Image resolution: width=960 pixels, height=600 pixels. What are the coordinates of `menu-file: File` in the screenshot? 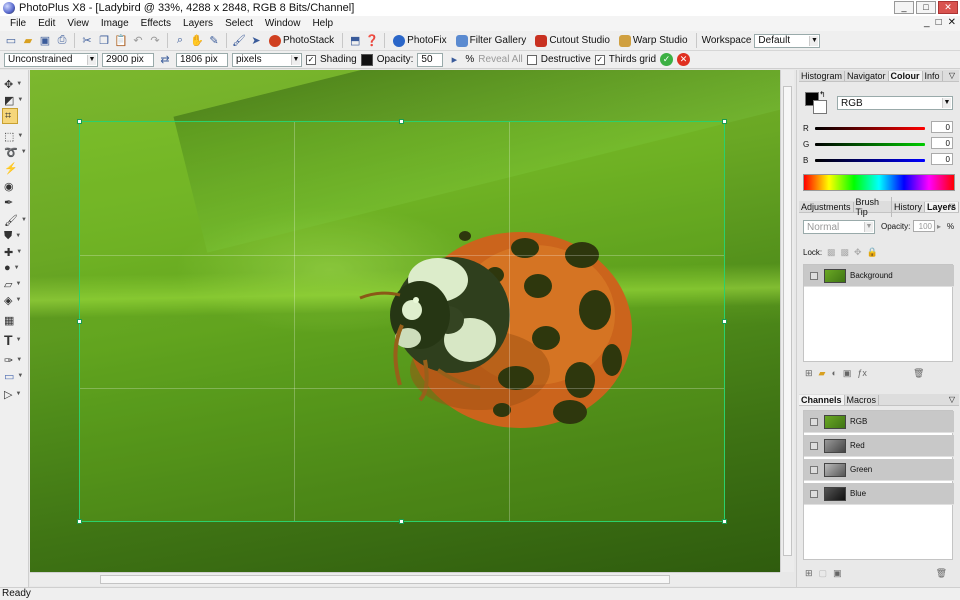 It's located at (18, 23).